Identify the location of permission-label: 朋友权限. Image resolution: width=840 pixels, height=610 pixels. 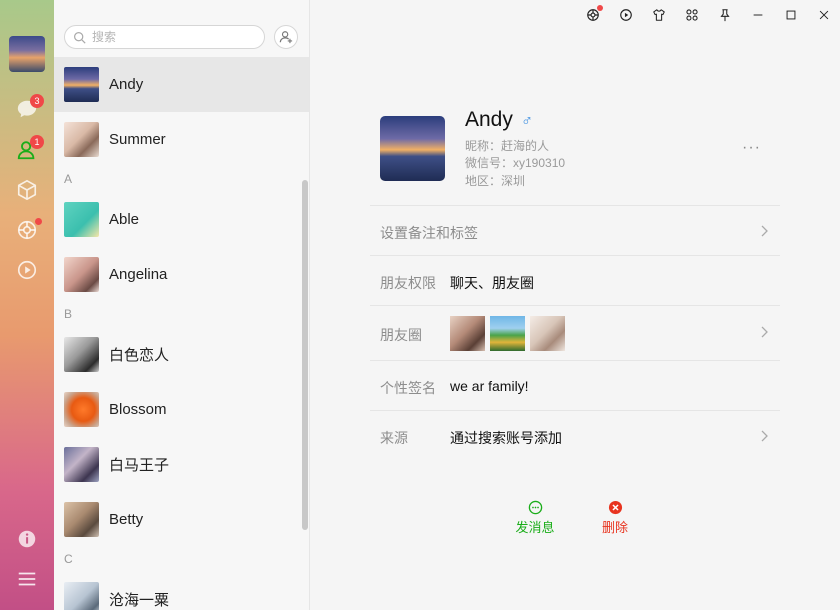
(408, 283).